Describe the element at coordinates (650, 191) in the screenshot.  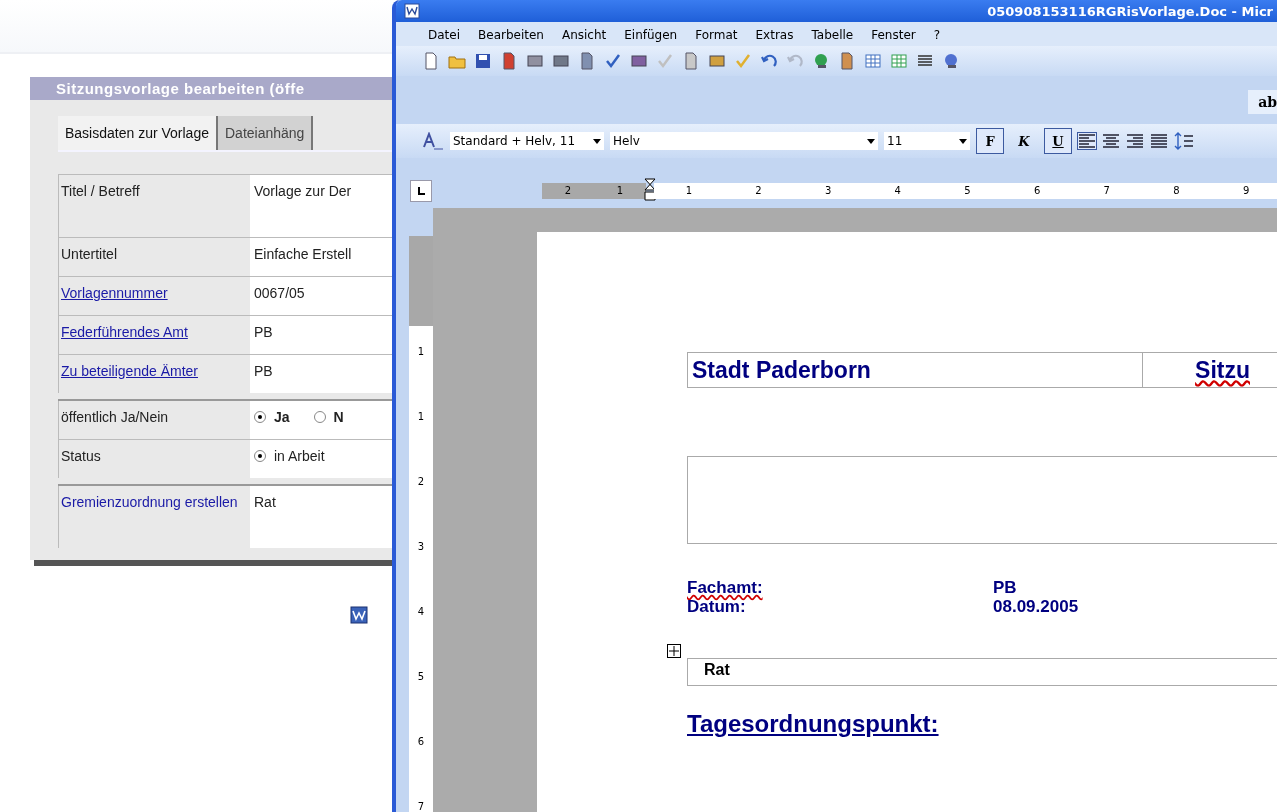
I see `indent-marker-icon` at that location.